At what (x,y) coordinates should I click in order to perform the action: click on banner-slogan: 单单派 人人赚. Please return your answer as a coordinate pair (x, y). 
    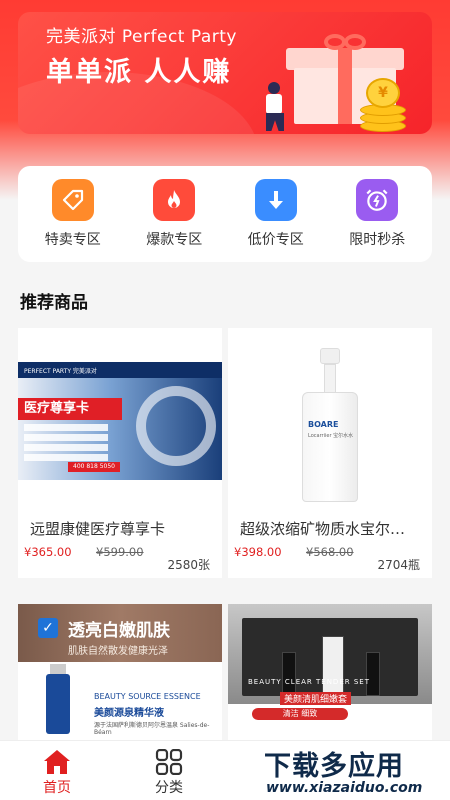
    Looking at the image, I should click on (139, 72).